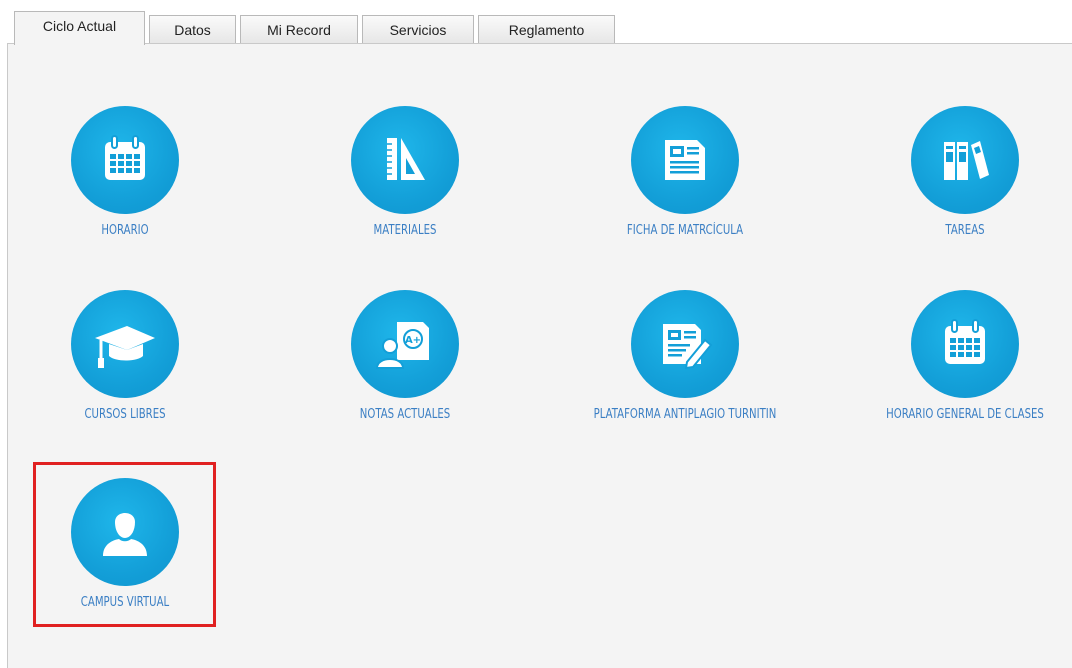 Image resolution: width=1072 pixels, height=668 pixels. Describe the element at coordinates (405, 414) in the screenshot. I see `notas-actuales-label: NOTAS ACTUALES` at that location.